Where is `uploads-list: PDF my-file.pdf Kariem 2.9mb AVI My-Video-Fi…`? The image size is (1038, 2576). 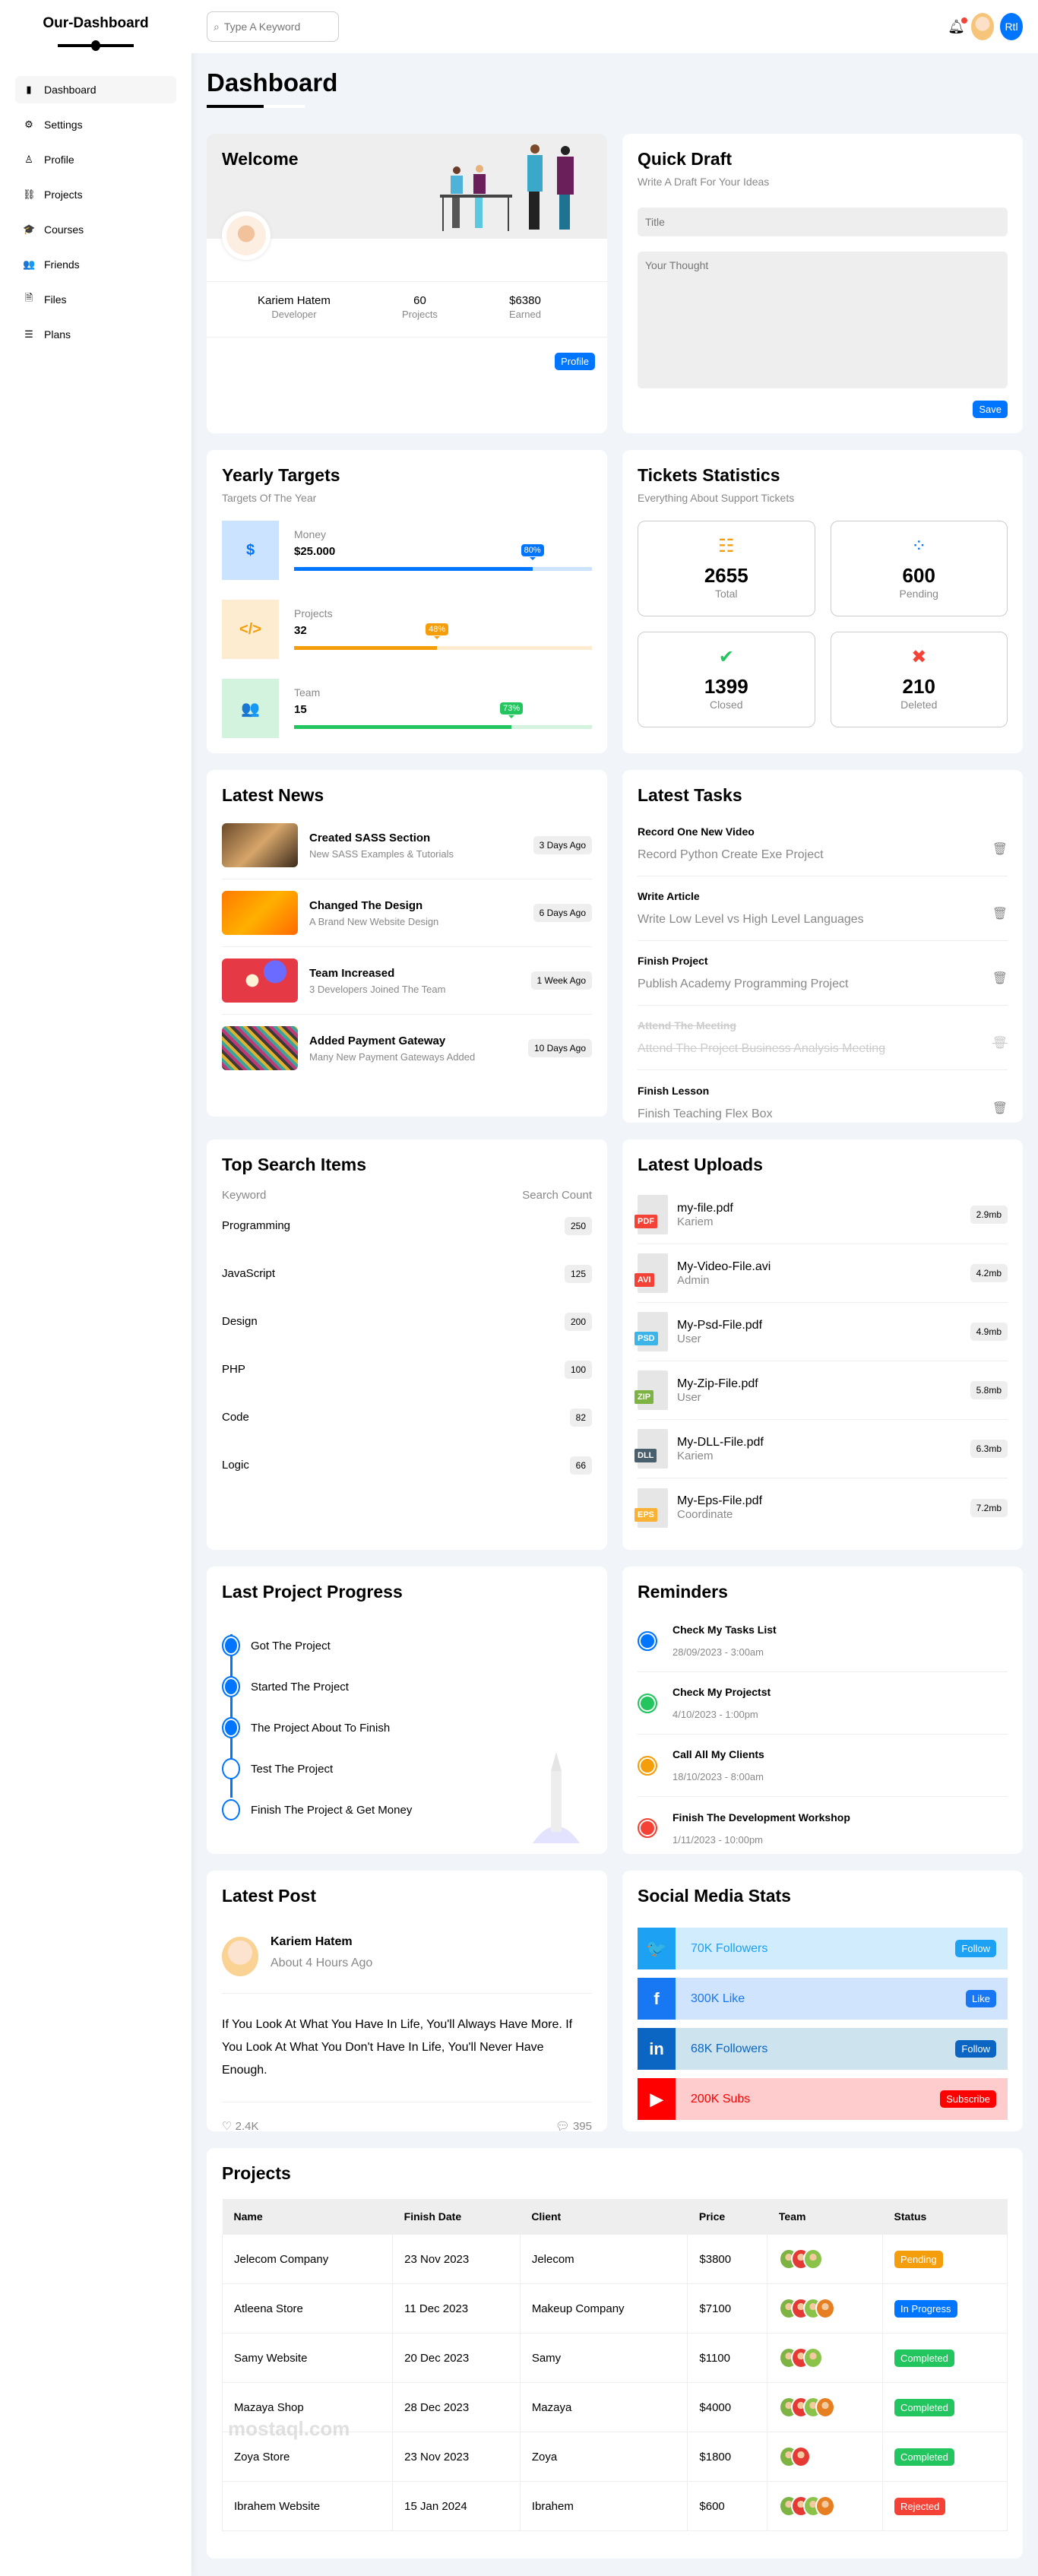 uploads-list: PDF my-file.pdf Kariem 2.9mb AVI My-Video-Fi… is located at coordinates (821, 1361).